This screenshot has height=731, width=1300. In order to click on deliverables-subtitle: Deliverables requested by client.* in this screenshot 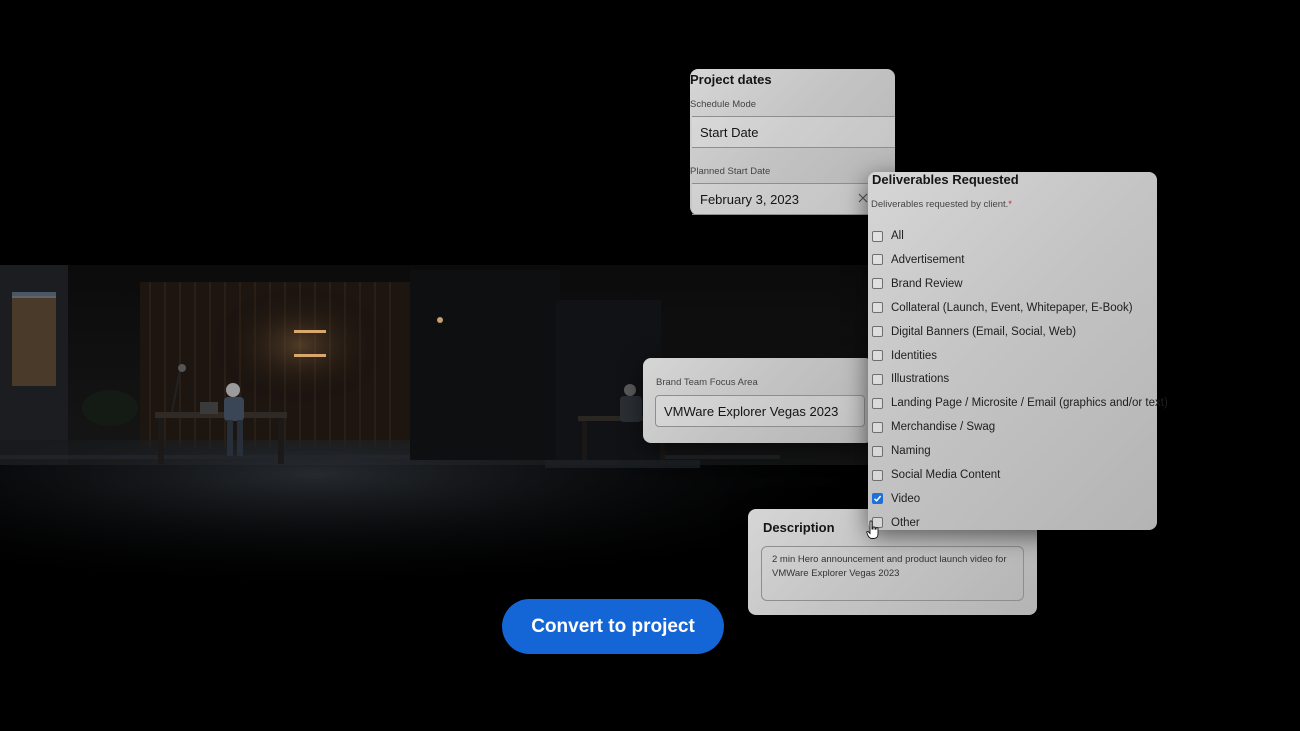, I will do `click(941, 204)`.